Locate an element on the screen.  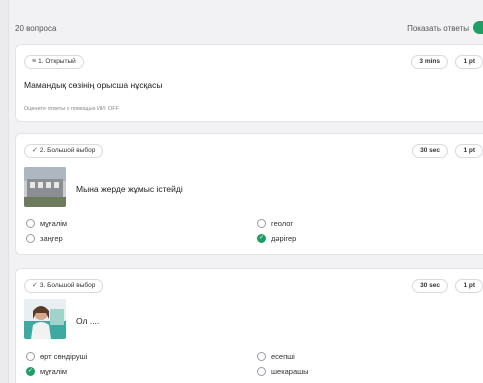
answer-option: өрт сөндіруші is located at coordinates (56, 356).